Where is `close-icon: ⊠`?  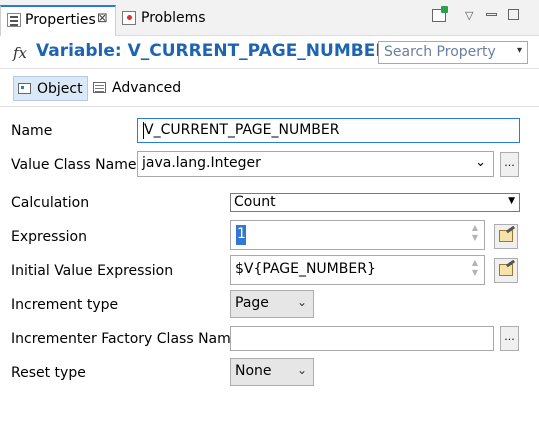 close-icon: ⊠ is located at coordinates (102, 18).